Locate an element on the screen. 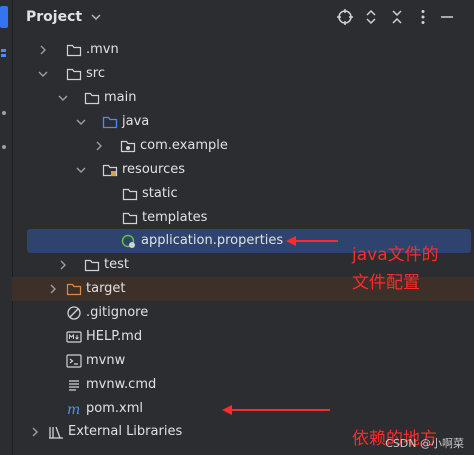  tree-item-label: test is located at coordinates (116, 264).